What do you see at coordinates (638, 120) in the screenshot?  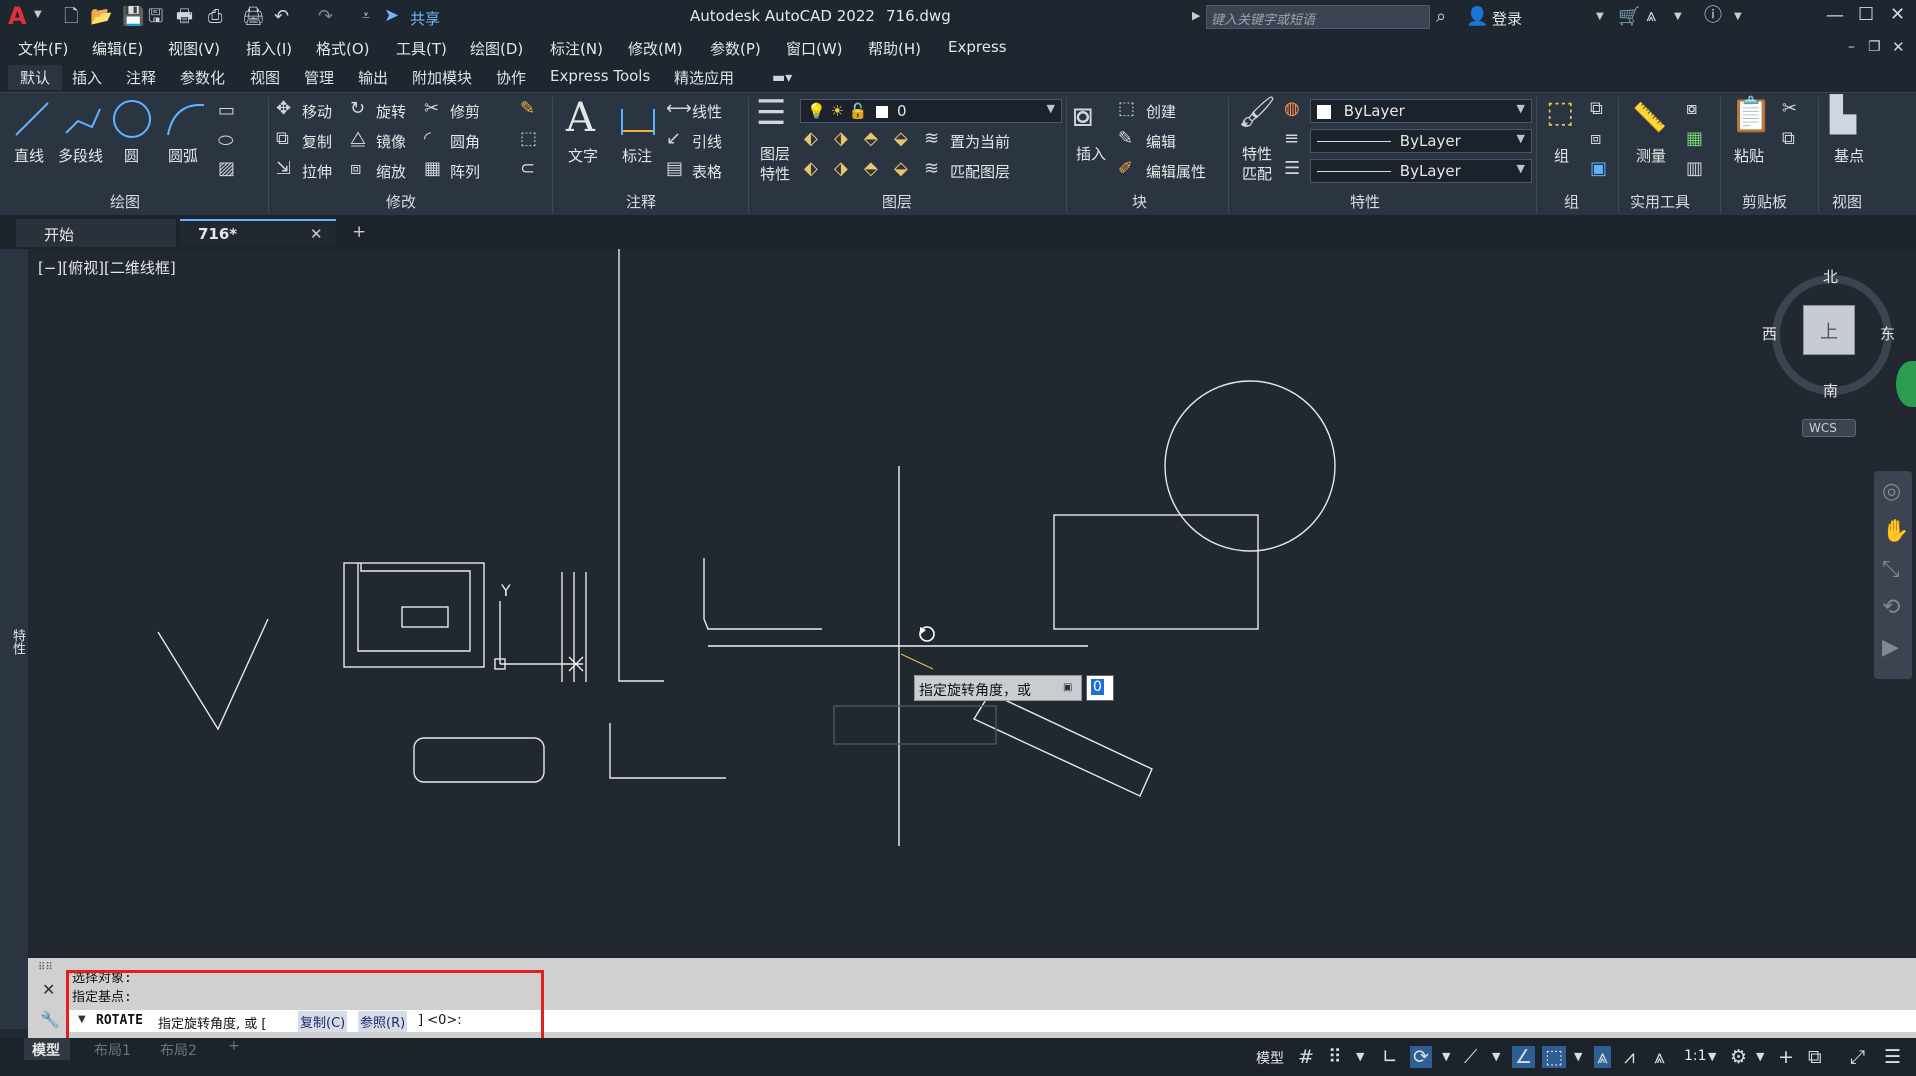 I see `dimension-icon` at bounding box center [638, 120].